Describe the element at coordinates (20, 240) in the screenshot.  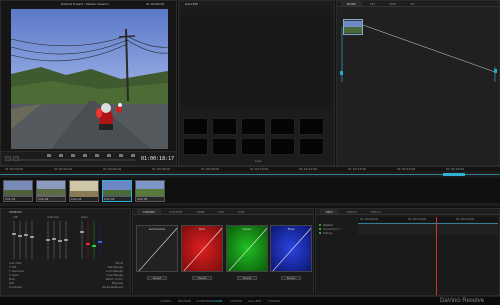
I see `lift-red-fader` at that location.